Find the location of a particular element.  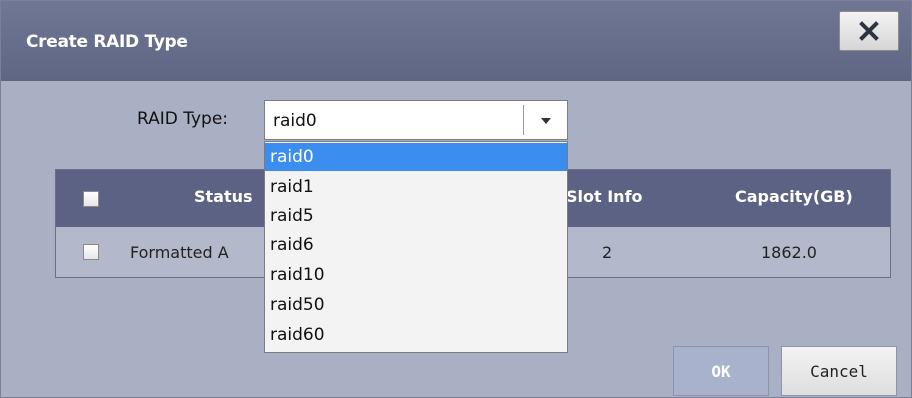

option-raid1: raid1 is located at coordinates (416, 187).